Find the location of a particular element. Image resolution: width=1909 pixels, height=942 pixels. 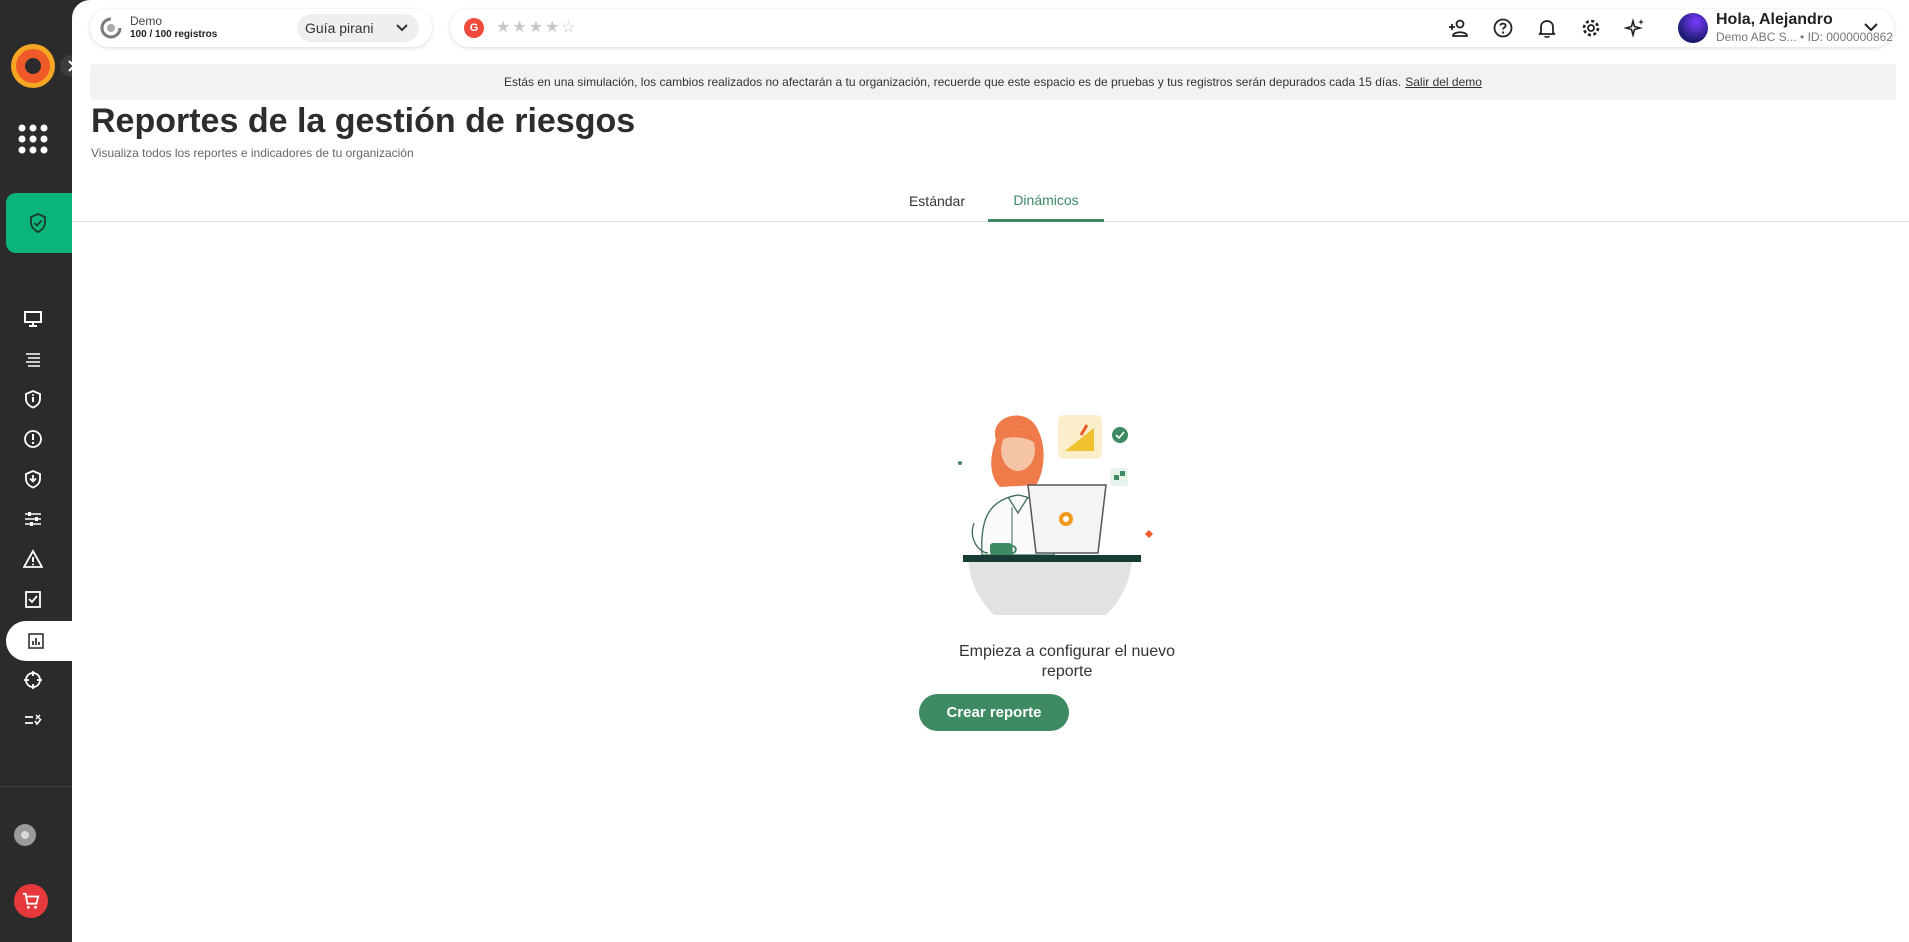

sidebar-item-processes is located at coordinates (33, 359).